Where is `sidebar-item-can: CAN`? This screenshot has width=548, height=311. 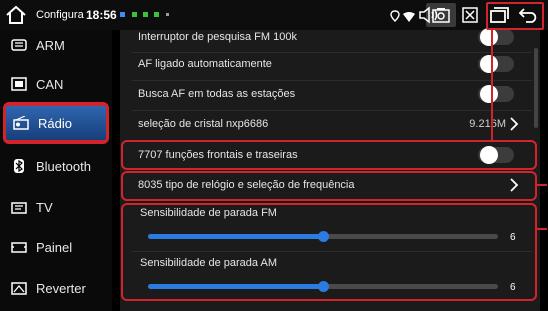 sidebar-item-can: CAN is located at coordinates (56, 84).